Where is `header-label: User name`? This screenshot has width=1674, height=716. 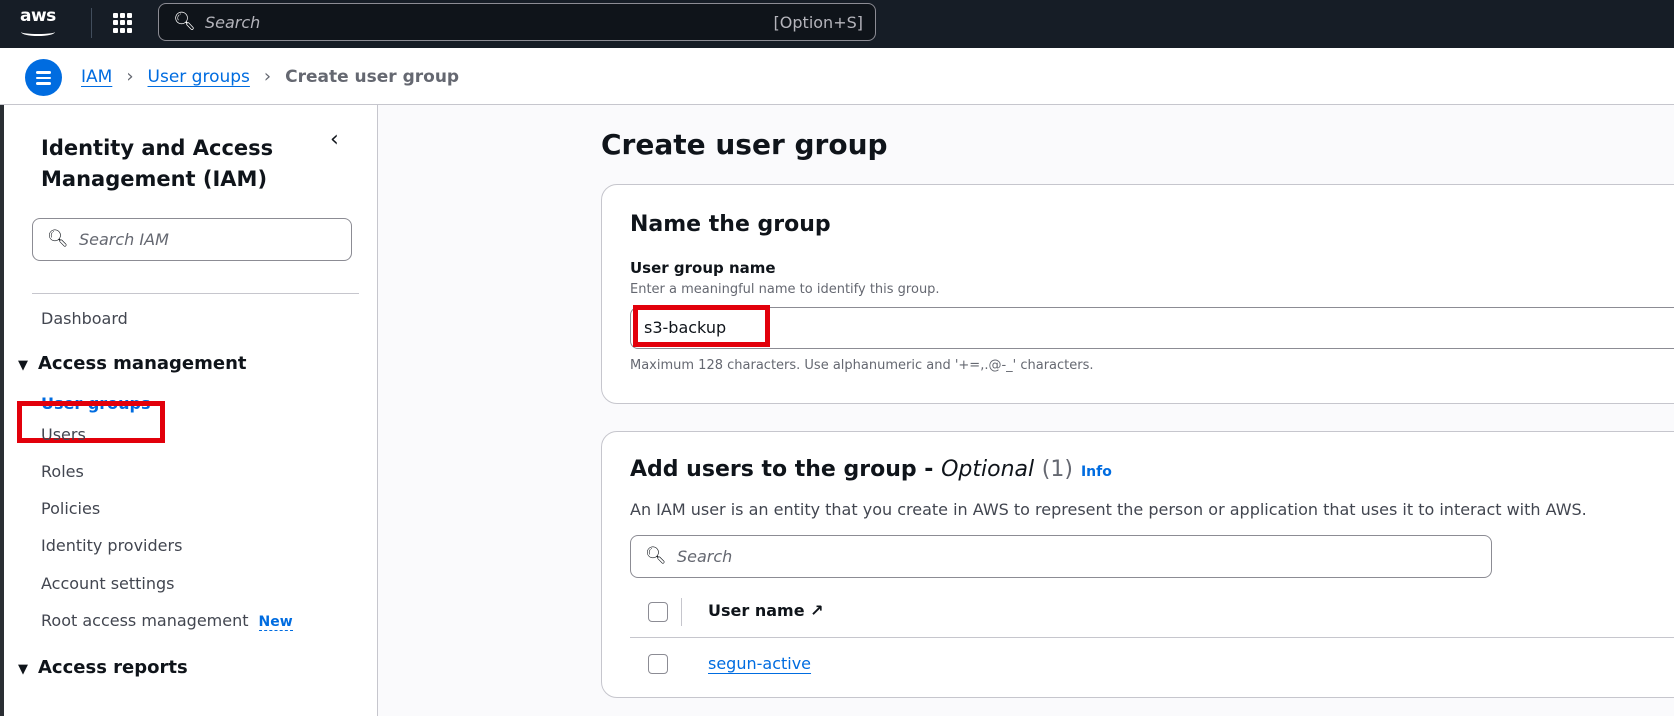
header-label: User name is located at coordinates (756, 610).